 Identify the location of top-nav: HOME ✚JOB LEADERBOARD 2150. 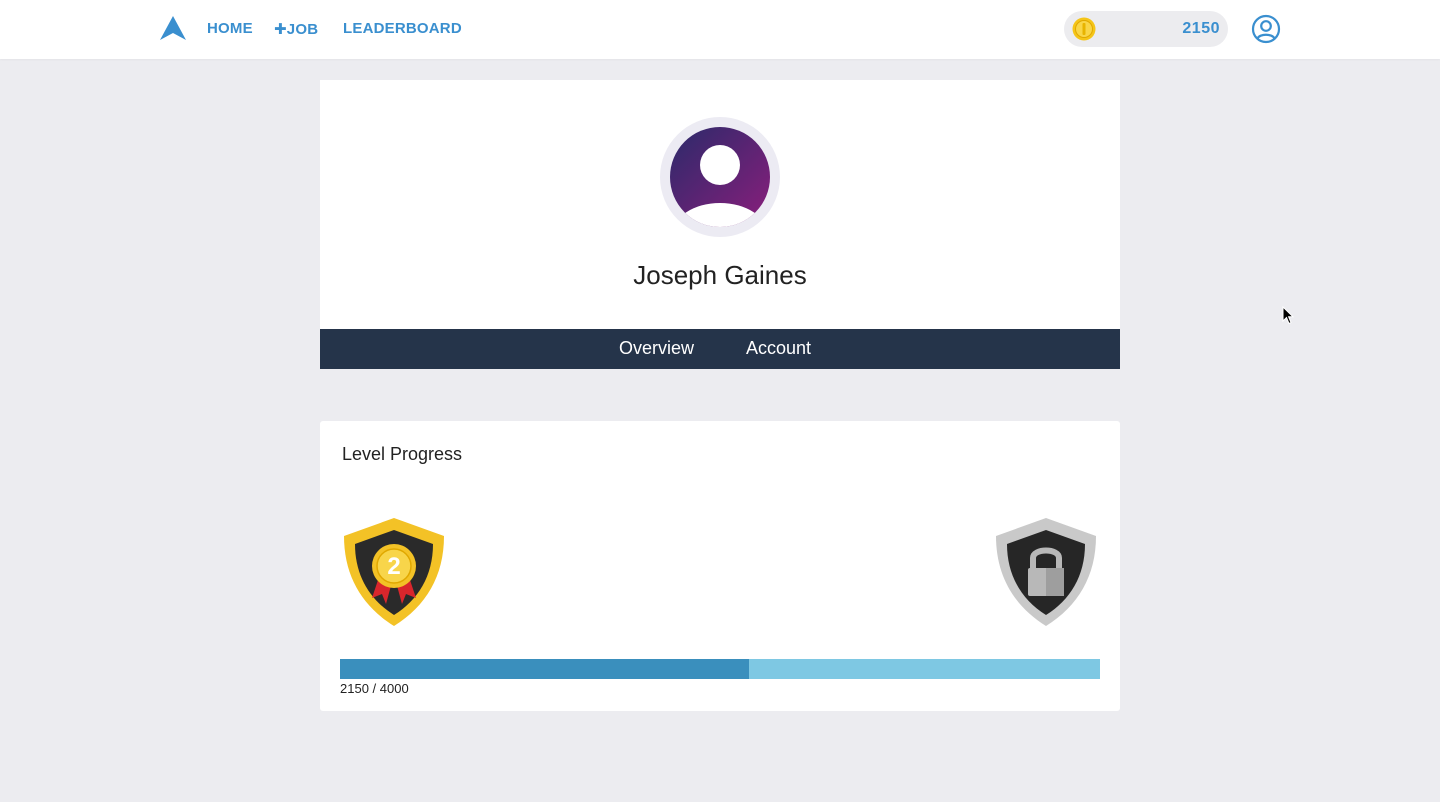
(720, 29).